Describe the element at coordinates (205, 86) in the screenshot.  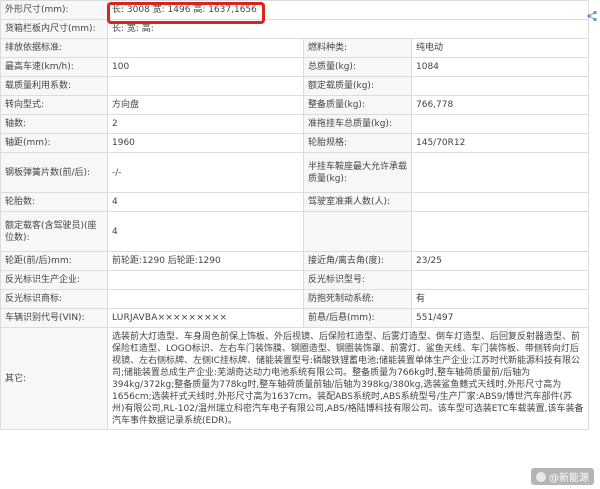
I see `load-coef-value` at that location.